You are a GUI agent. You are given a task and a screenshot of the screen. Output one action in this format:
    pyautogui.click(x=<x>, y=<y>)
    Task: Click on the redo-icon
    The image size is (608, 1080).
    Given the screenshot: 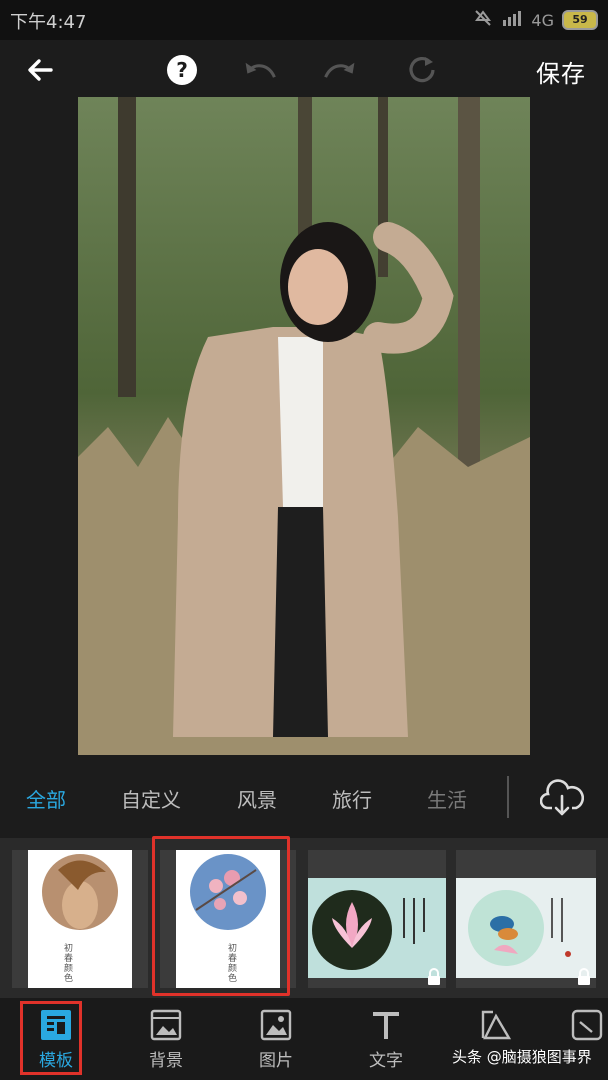 What is the action you would take?
    pyautogui.click(x=340, y=70)
    